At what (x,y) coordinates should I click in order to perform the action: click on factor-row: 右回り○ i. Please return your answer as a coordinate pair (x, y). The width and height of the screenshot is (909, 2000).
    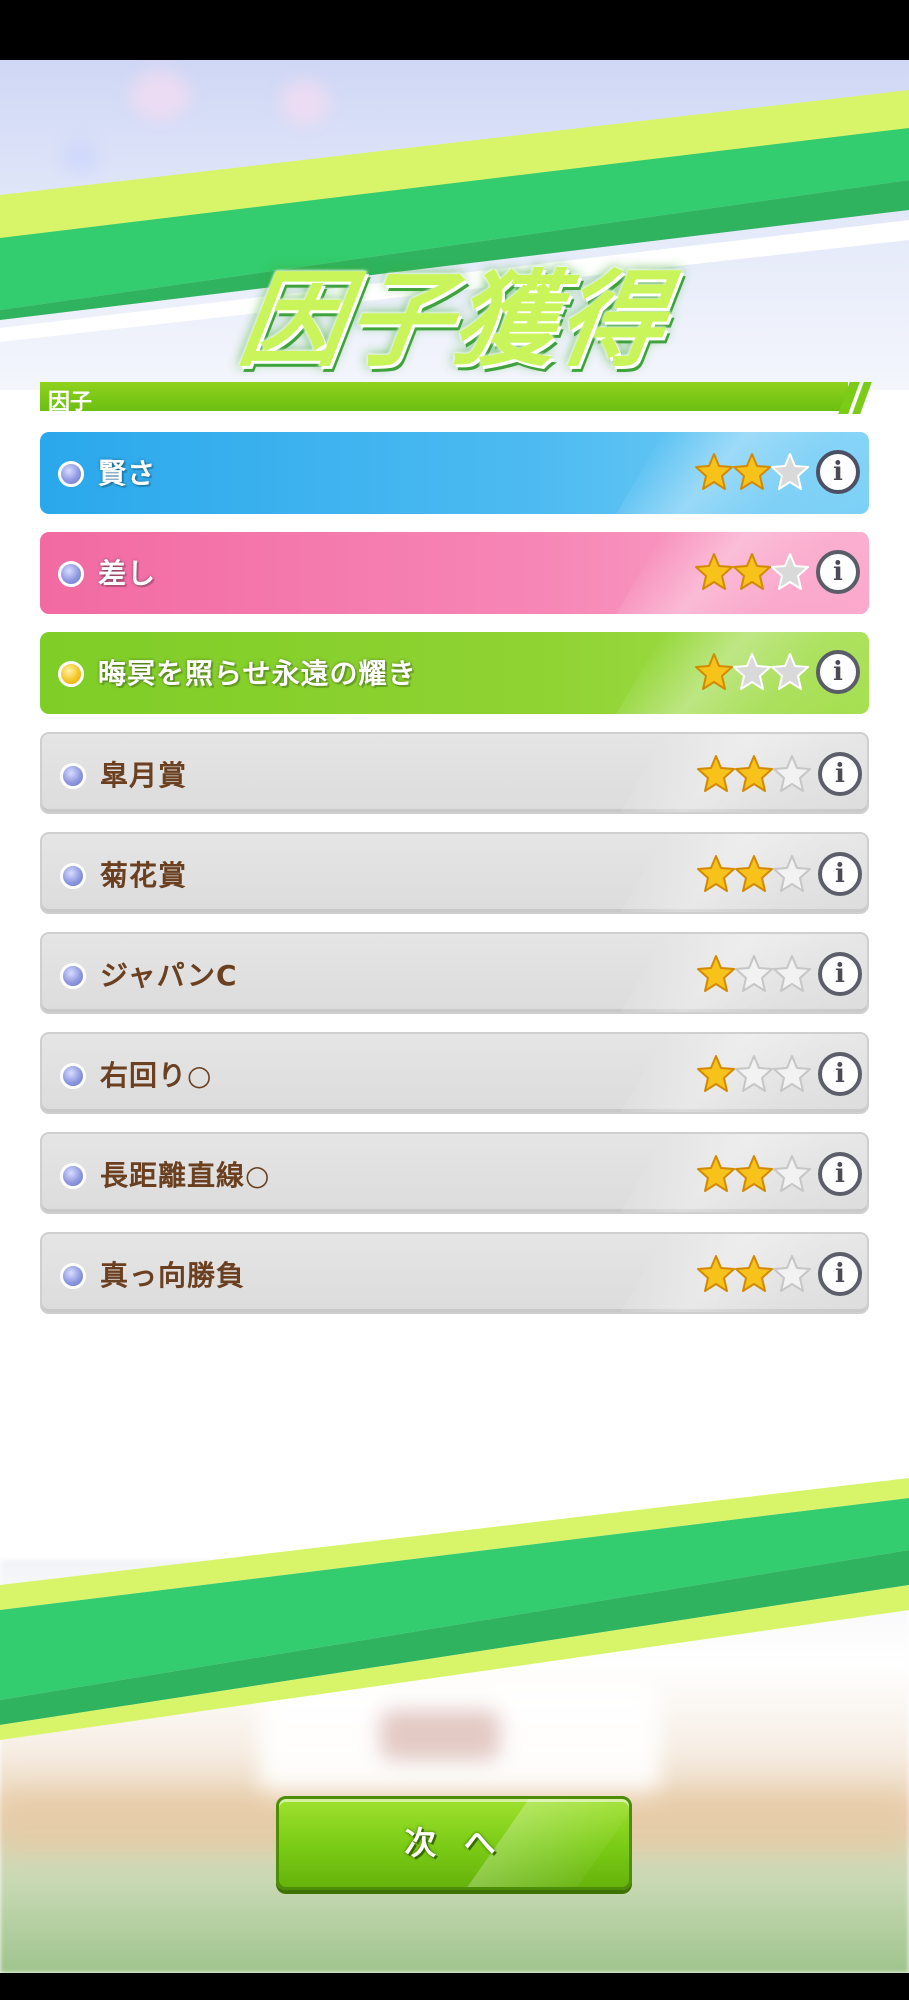
    Looking at the image, I should click on (454, 1073).